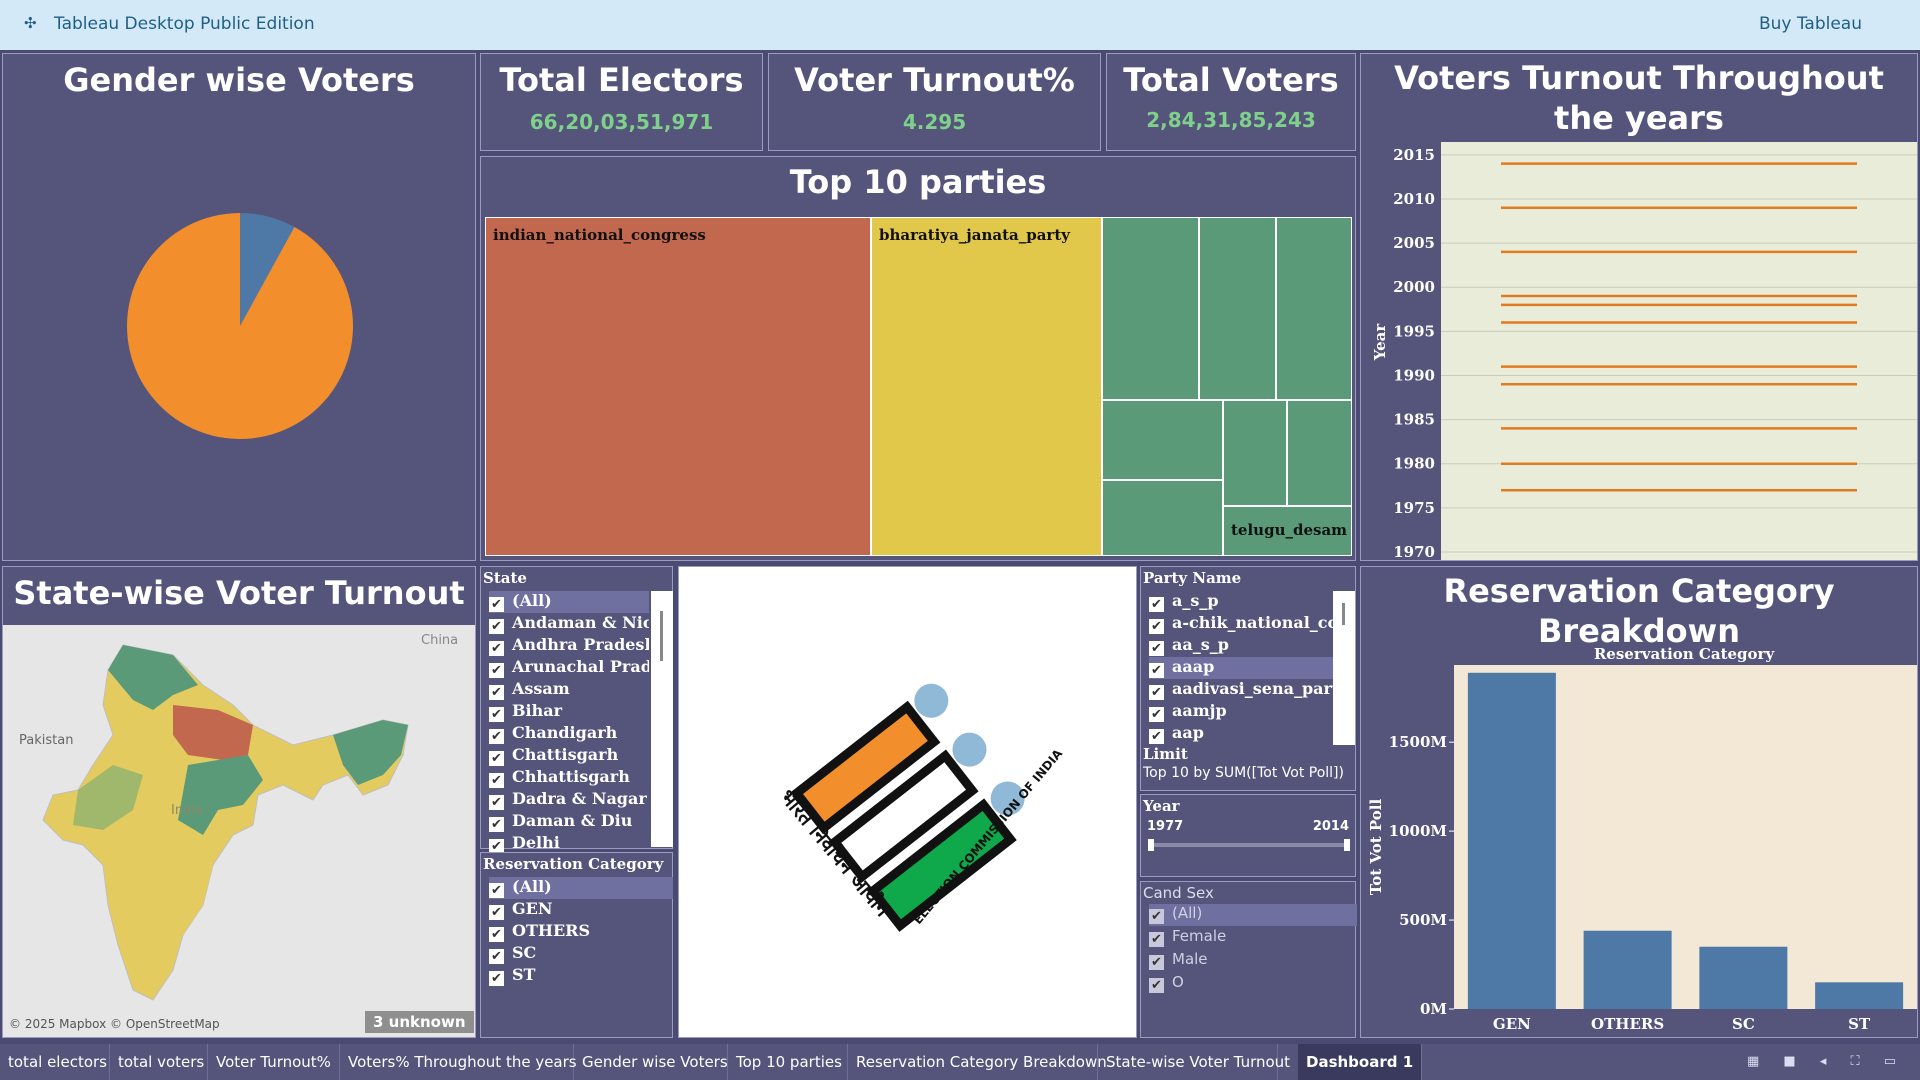 The image size is (1920, 1080). I want to click on y-tick-label: 1985, so click(1414, 420).